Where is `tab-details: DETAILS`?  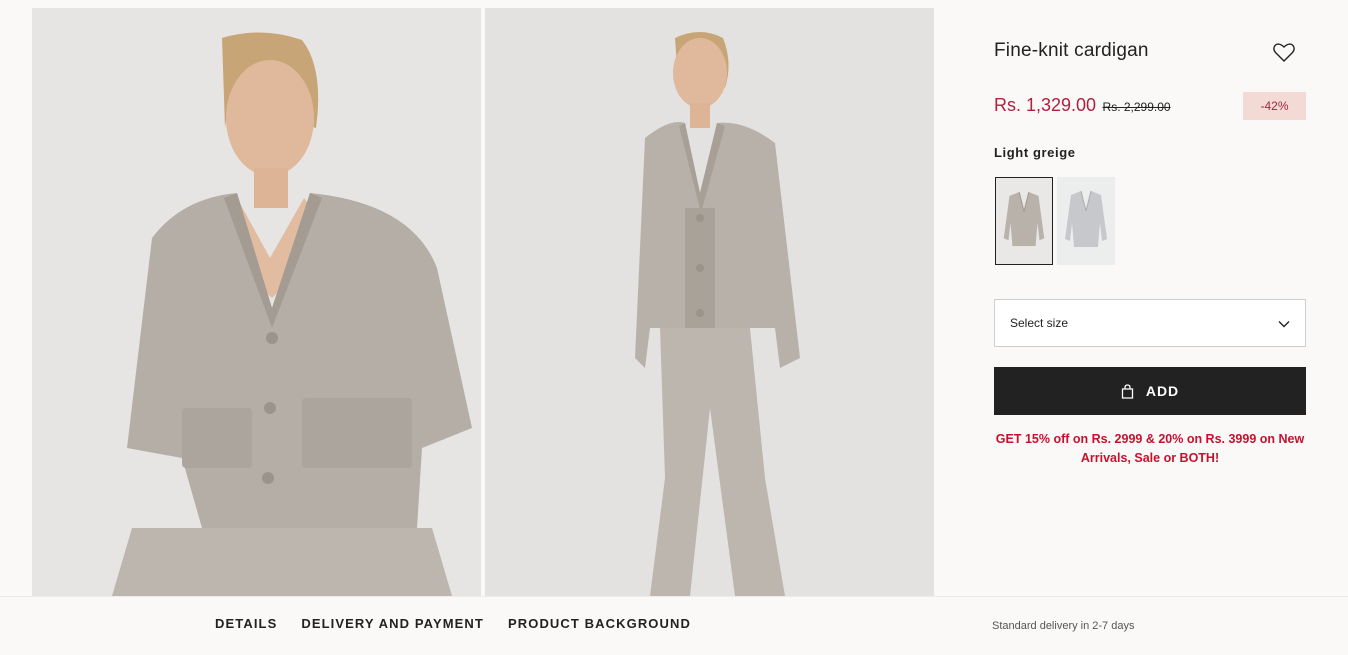 tab-details: DETAILS is located at coordinates (246, 623).